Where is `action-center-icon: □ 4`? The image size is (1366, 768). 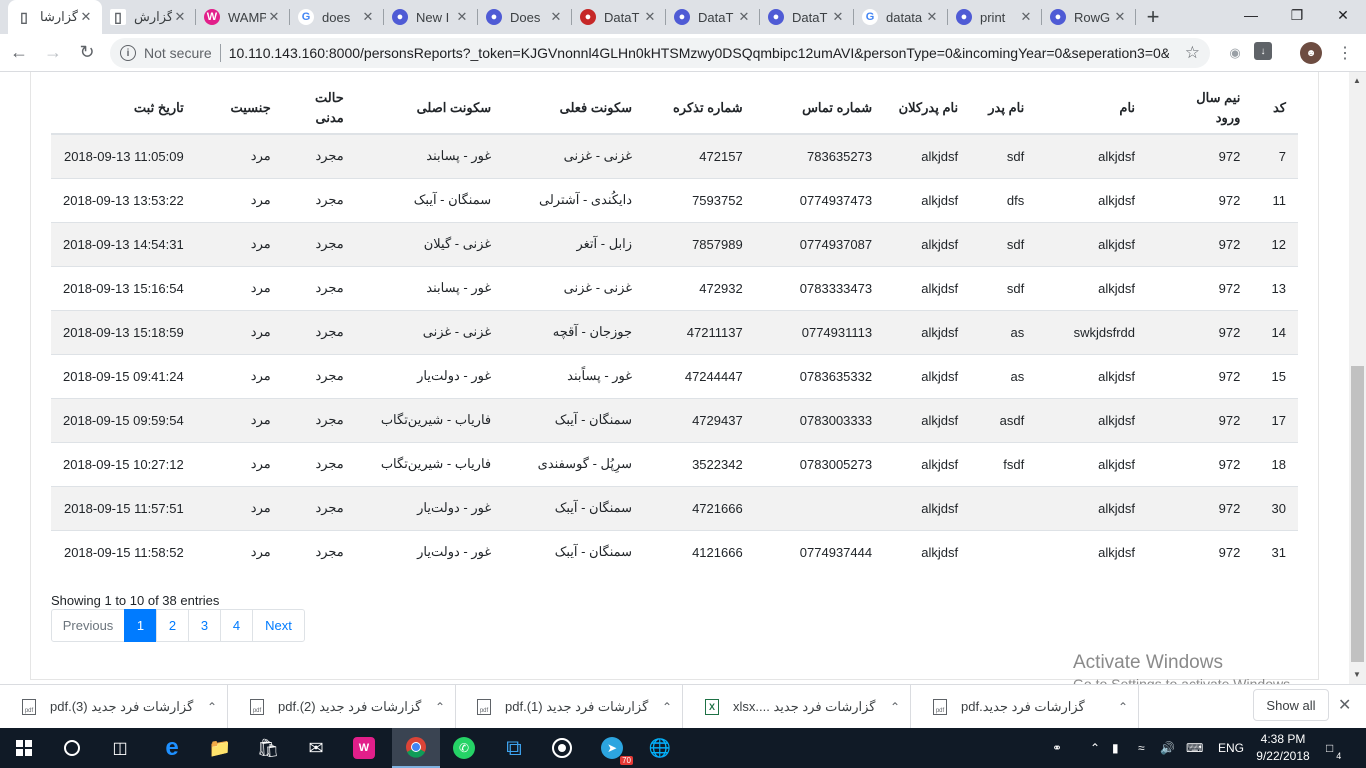
action-center-icon: □ 4 is located at coordinates (1333, 748).